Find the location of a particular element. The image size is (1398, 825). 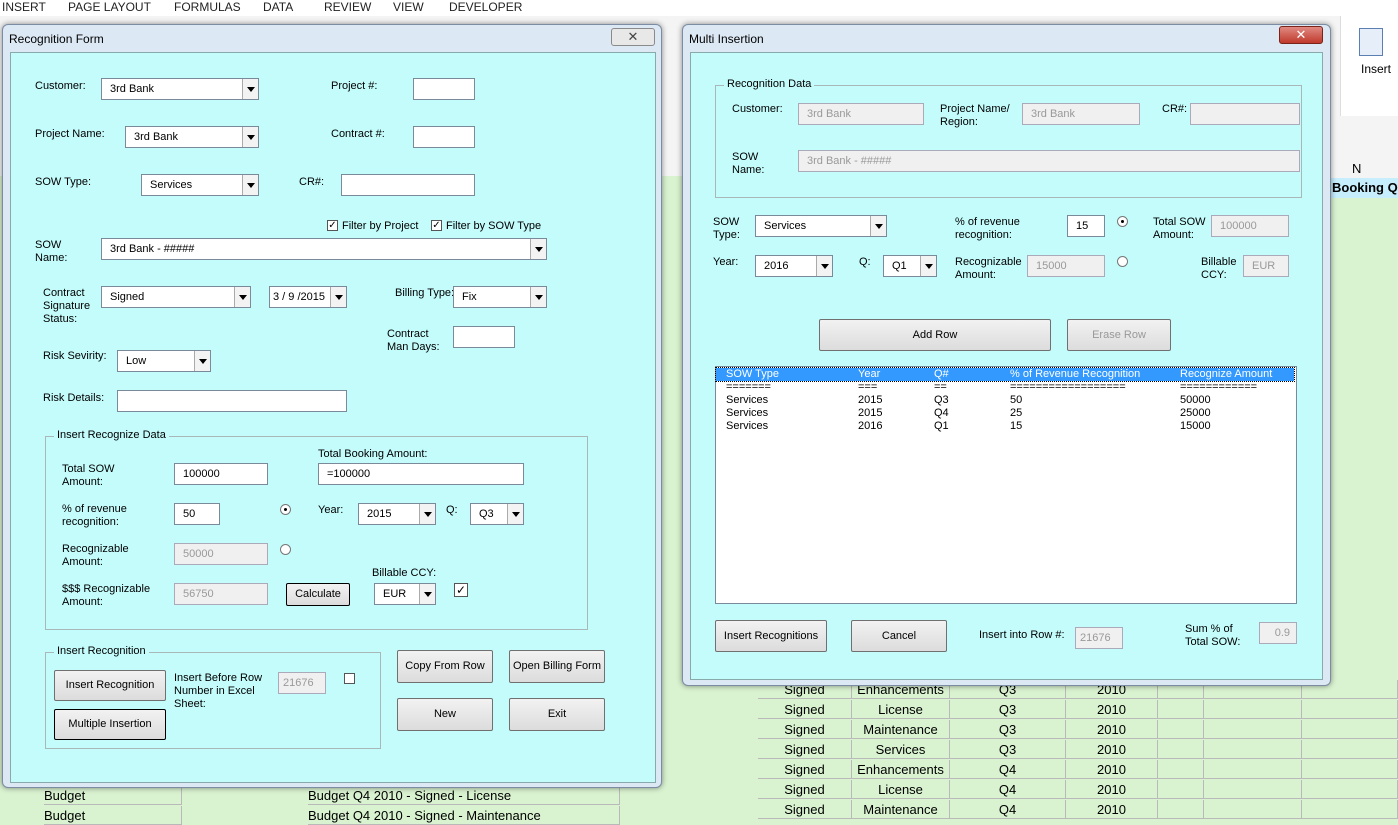

exit-button: Exit is located at coordinates (557, 714).